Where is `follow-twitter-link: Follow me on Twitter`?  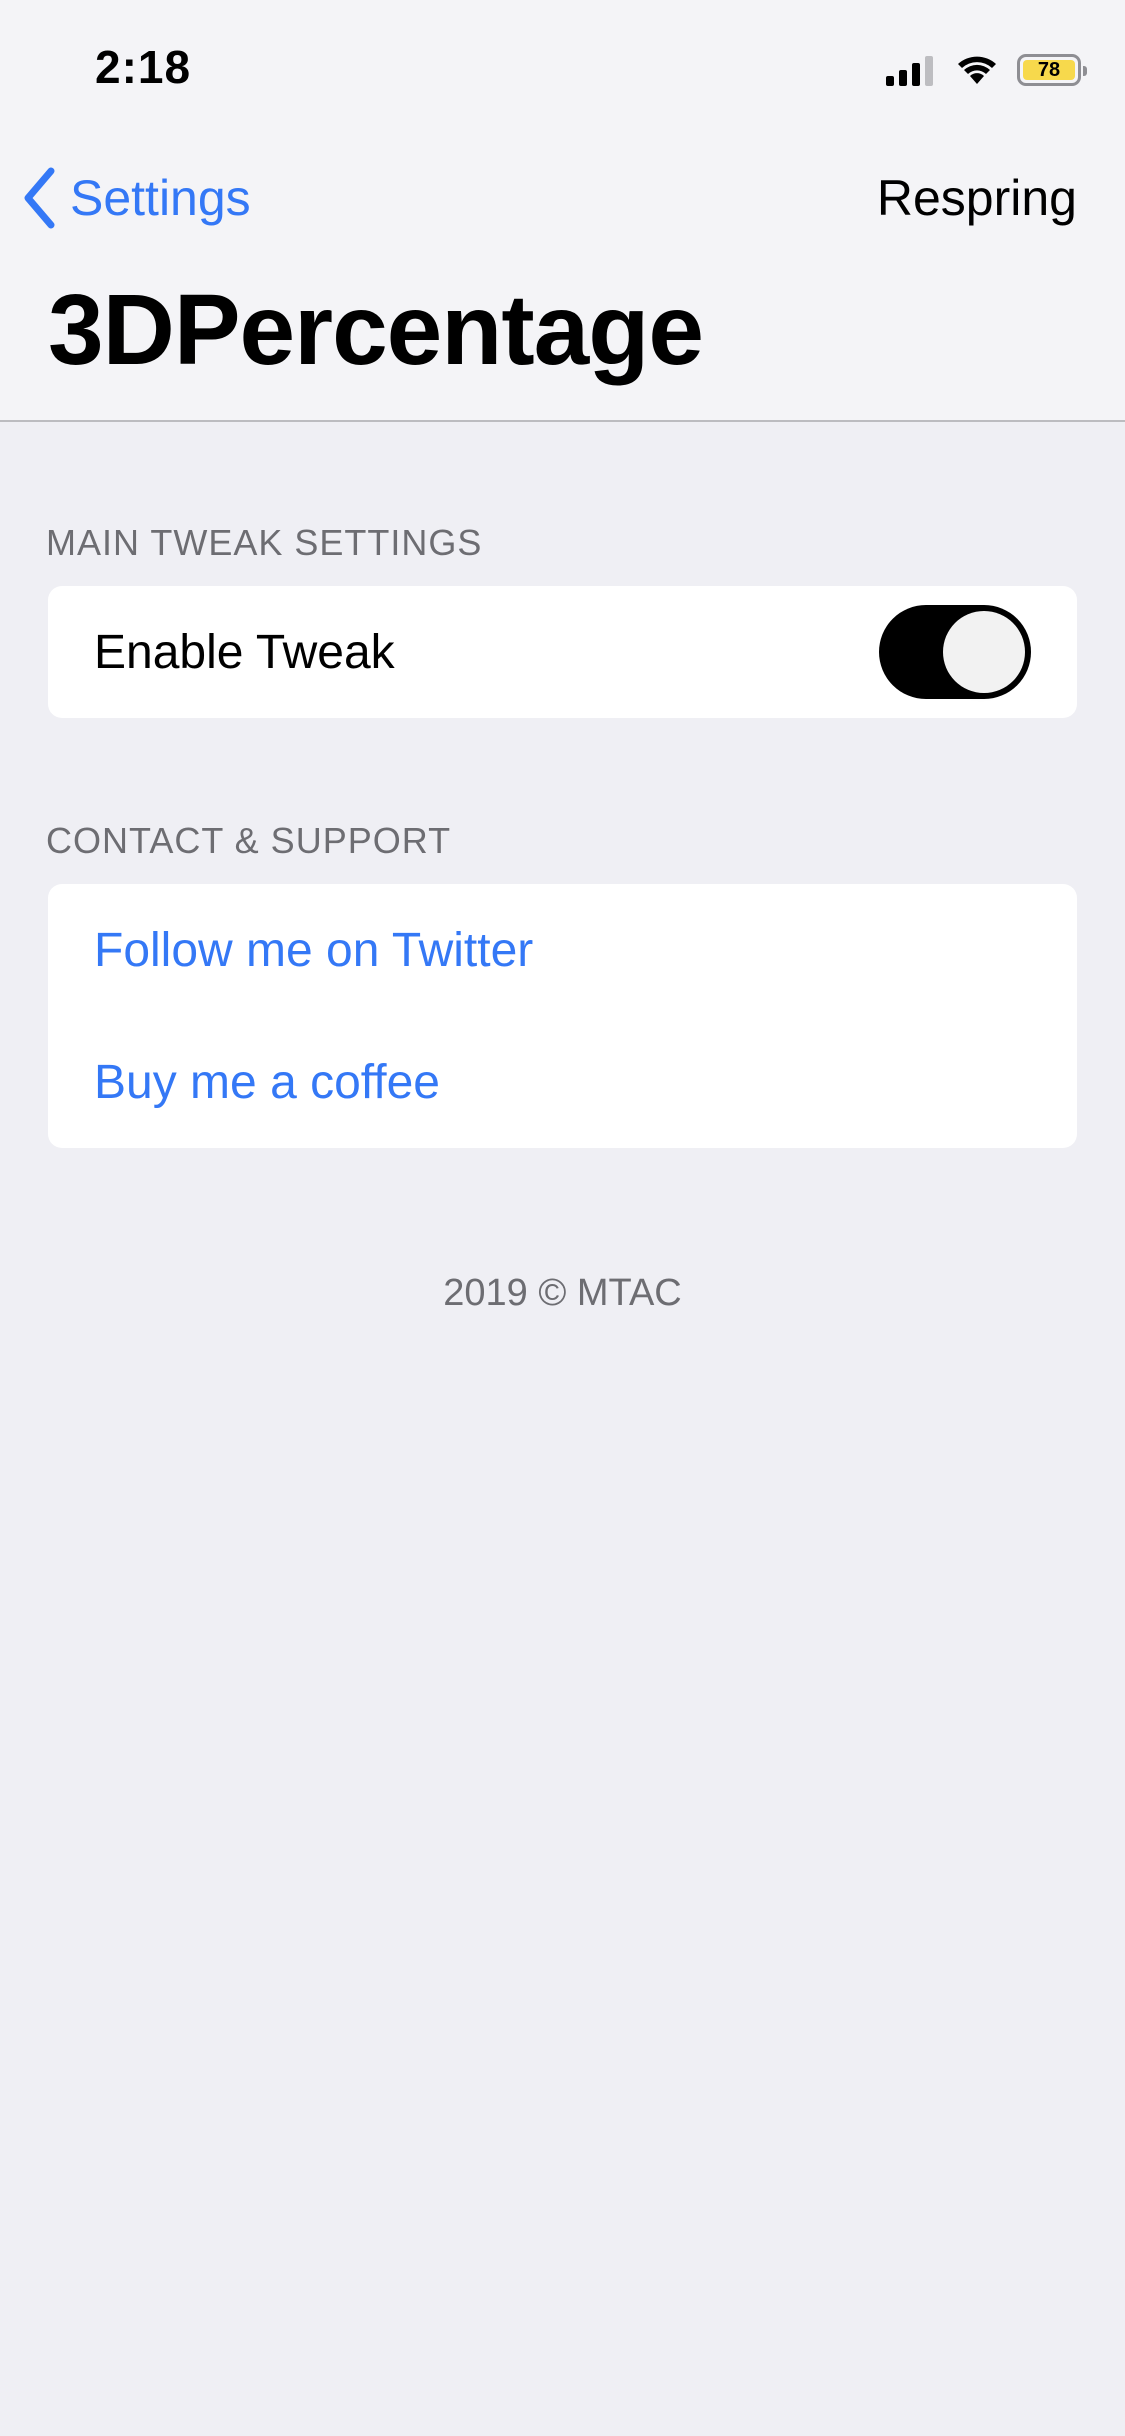 follow-twitter-link: Follow me on Twitter is located at coordinates (562, 950).